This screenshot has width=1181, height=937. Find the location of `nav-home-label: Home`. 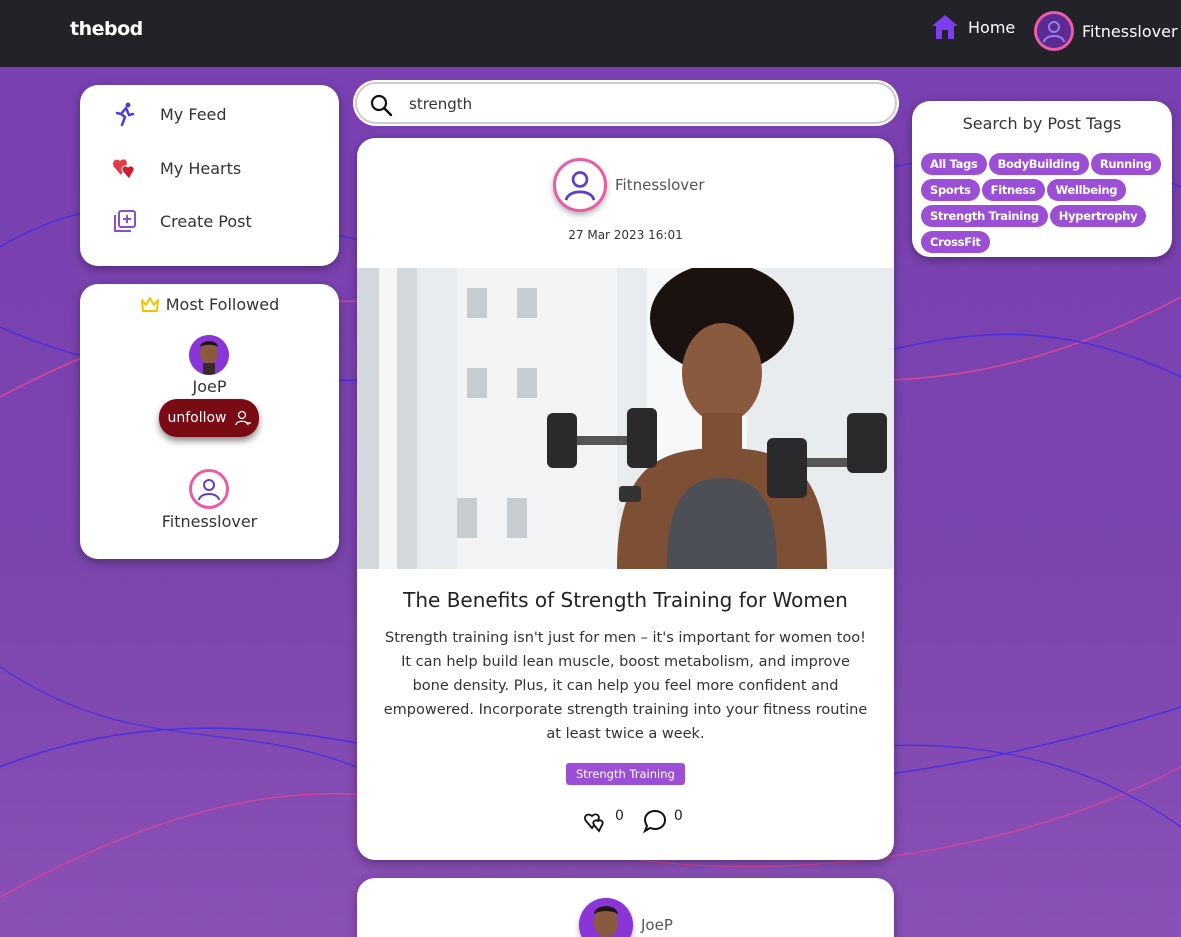

nav-home-label: Home is located at coordinates (992, 27).